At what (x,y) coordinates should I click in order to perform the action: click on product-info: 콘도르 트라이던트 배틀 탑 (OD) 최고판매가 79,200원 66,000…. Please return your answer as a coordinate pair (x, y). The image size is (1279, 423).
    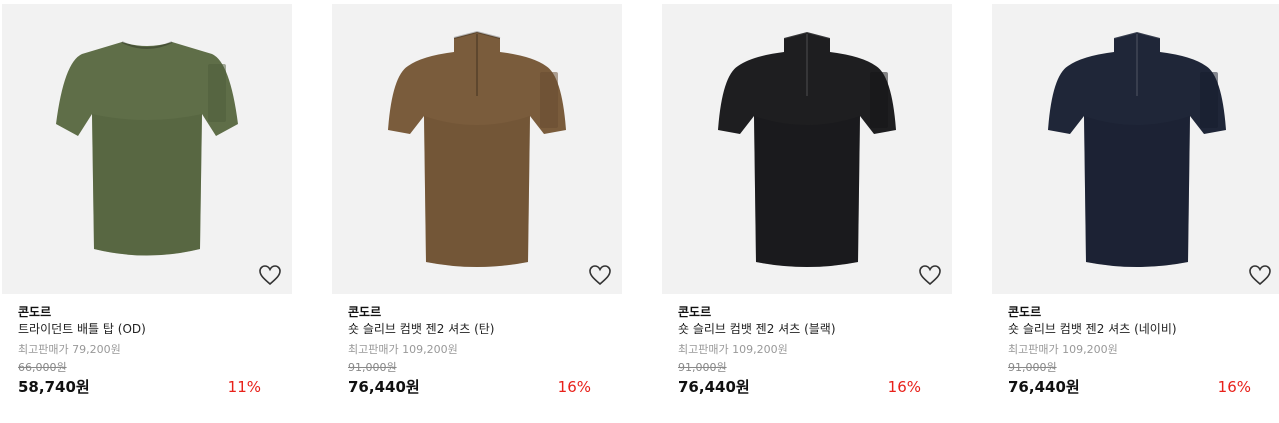
    Looking at the image, I should click on (147, 346).